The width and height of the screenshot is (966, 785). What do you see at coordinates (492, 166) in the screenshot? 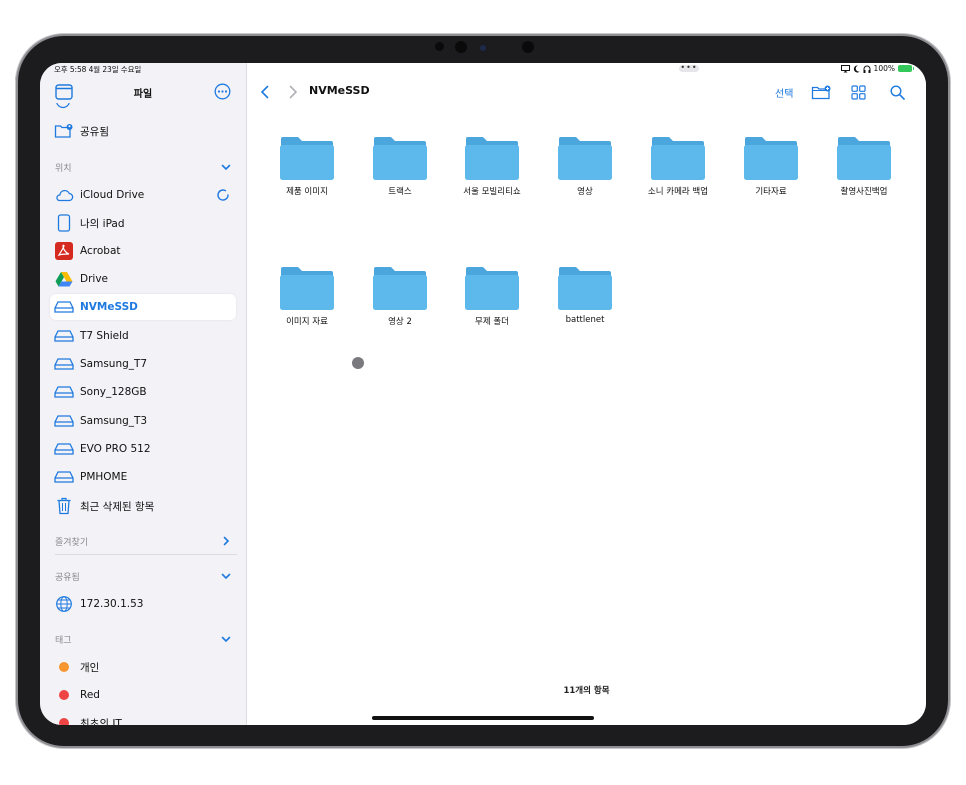
I see `folder-item: 서울 모빌리티쇼` at bounding box center [492, 166].